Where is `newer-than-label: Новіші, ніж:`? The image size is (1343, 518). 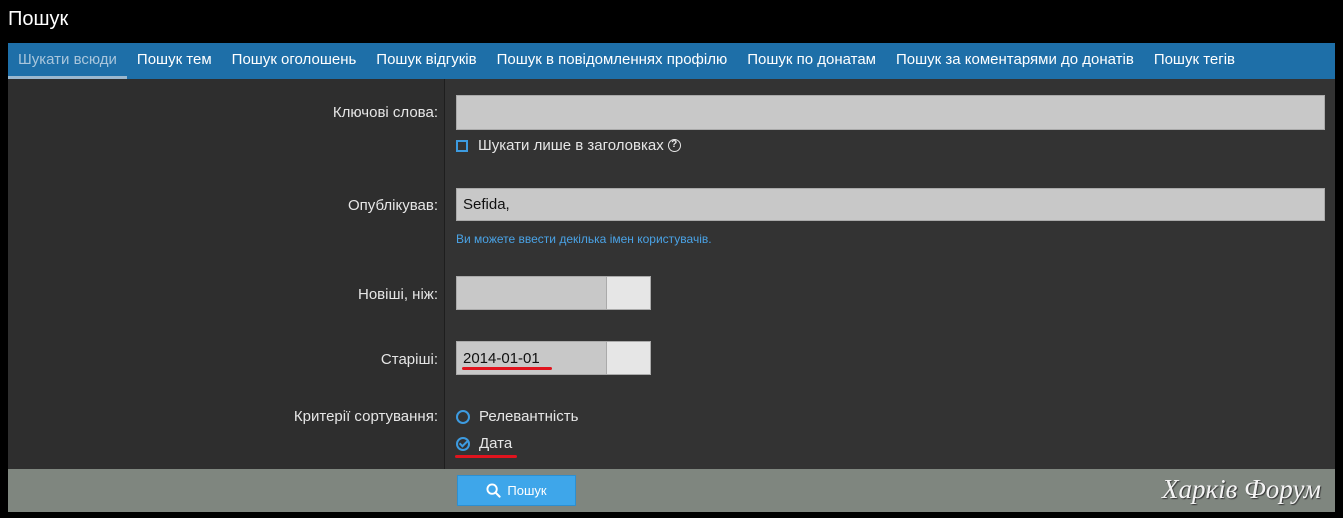
newer-than-label: Новіші, ніж: is located at coordinates (398, 294).